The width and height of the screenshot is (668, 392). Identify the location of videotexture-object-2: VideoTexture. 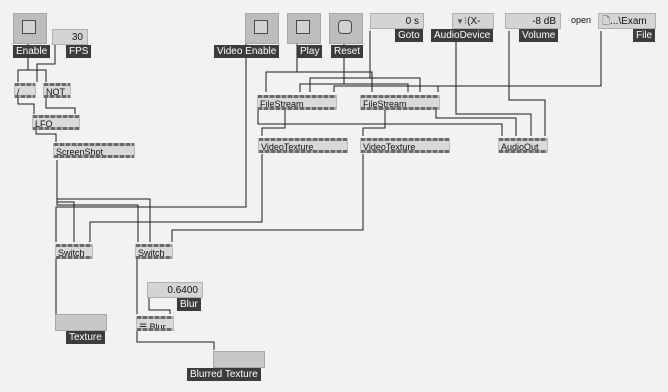
(405, 145).